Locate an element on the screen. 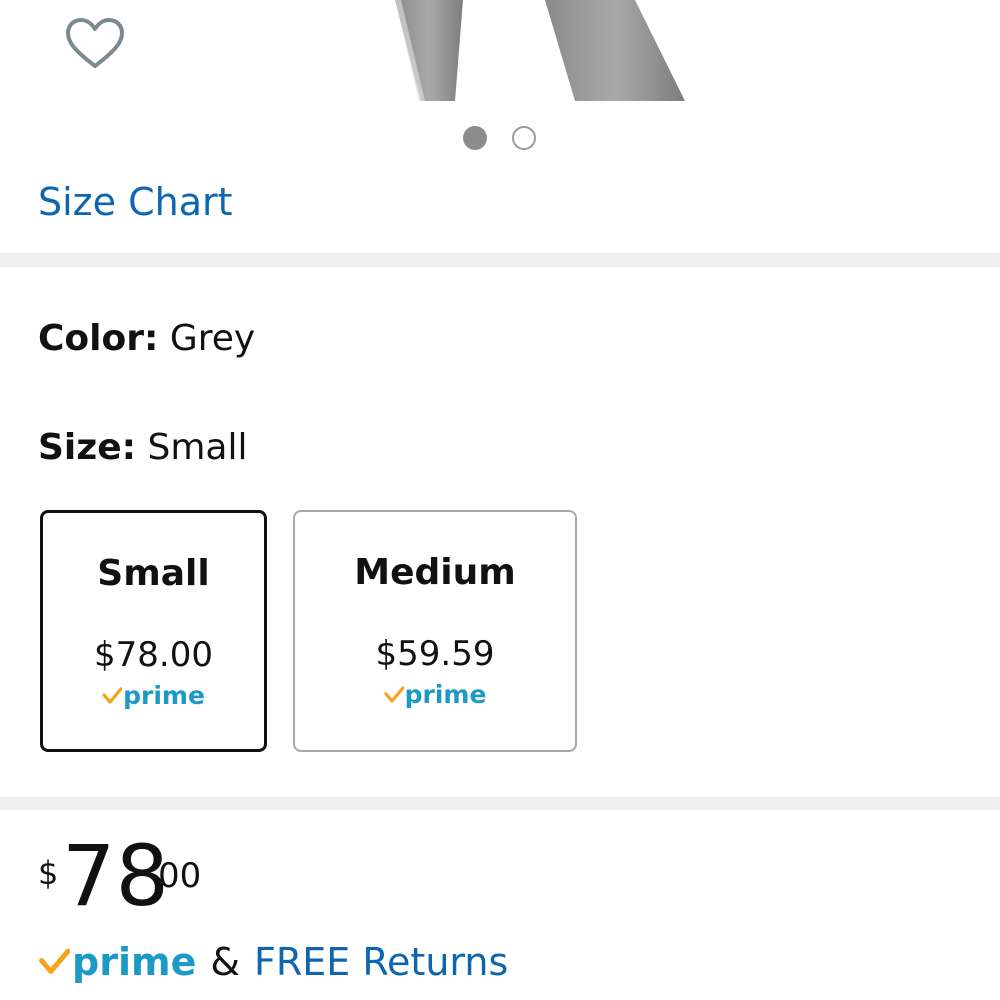 This screenshot has width=1000, height=1000. heart-outline-icon is located at coordinates (95, 44).